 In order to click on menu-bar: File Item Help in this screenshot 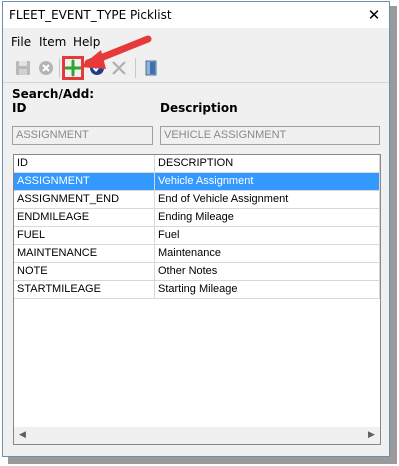, I will do `click(196, 41)`.